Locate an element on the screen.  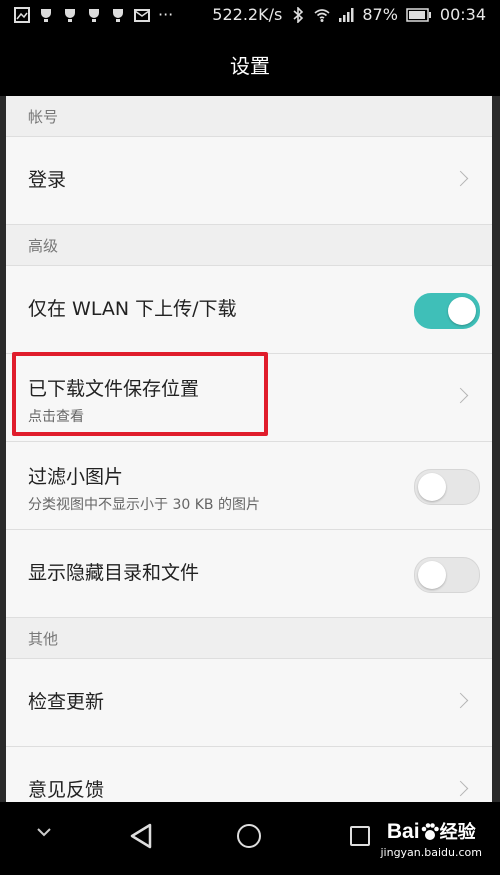
mail-icon is located at coordinates (142, 15).